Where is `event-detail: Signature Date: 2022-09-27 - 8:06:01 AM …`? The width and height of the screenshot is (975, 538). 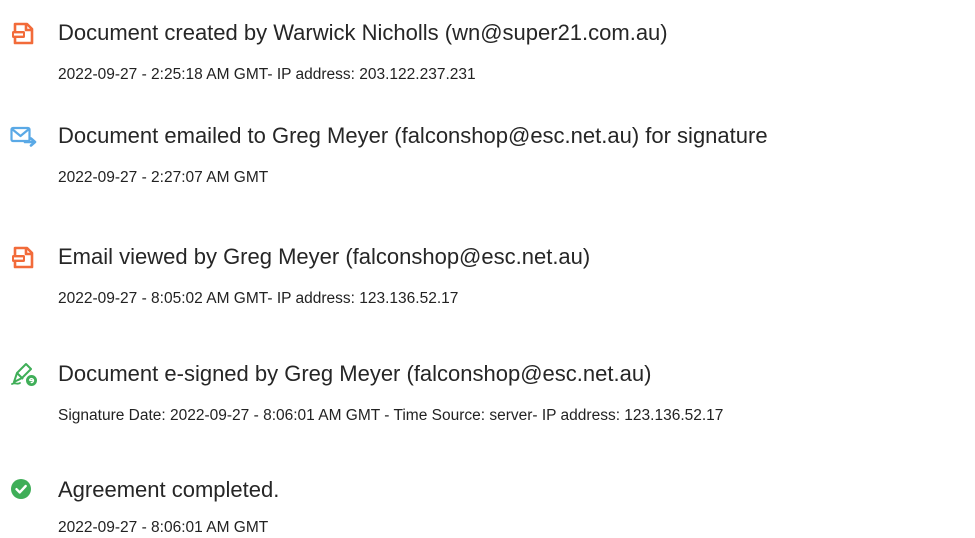 event-detail: Signature Date: 2022-09-27 - 8:06:01 AM … is located at coordinates (391, 415).